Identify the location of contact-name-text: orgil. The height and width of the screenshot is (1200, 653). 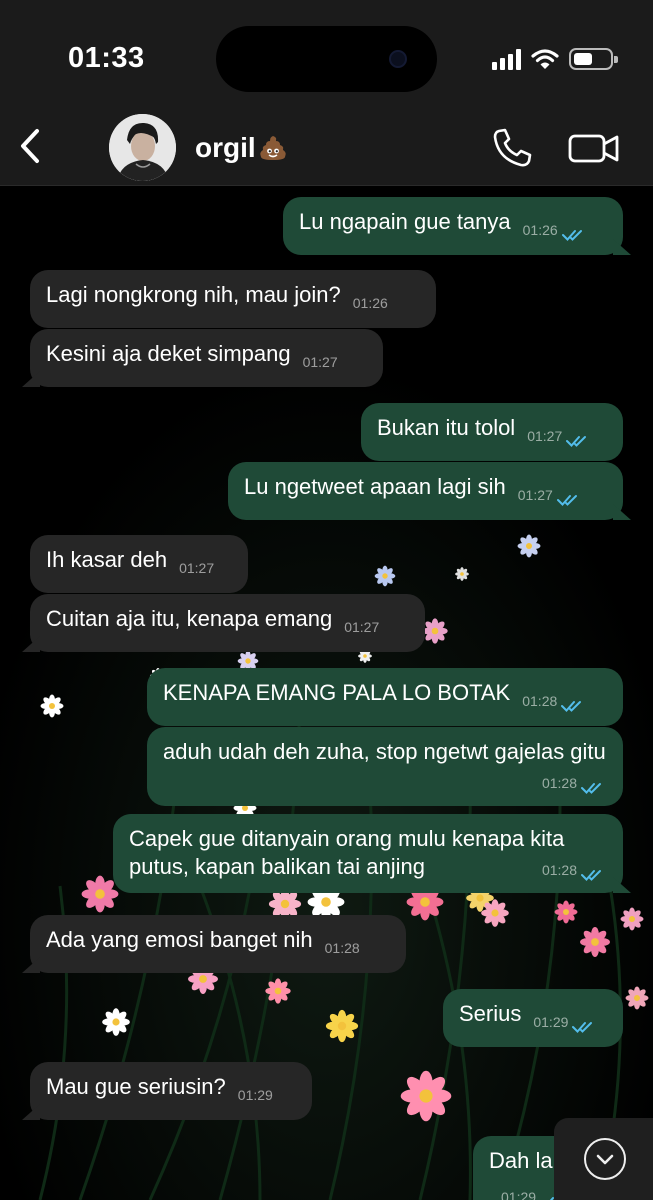
(225, 147).